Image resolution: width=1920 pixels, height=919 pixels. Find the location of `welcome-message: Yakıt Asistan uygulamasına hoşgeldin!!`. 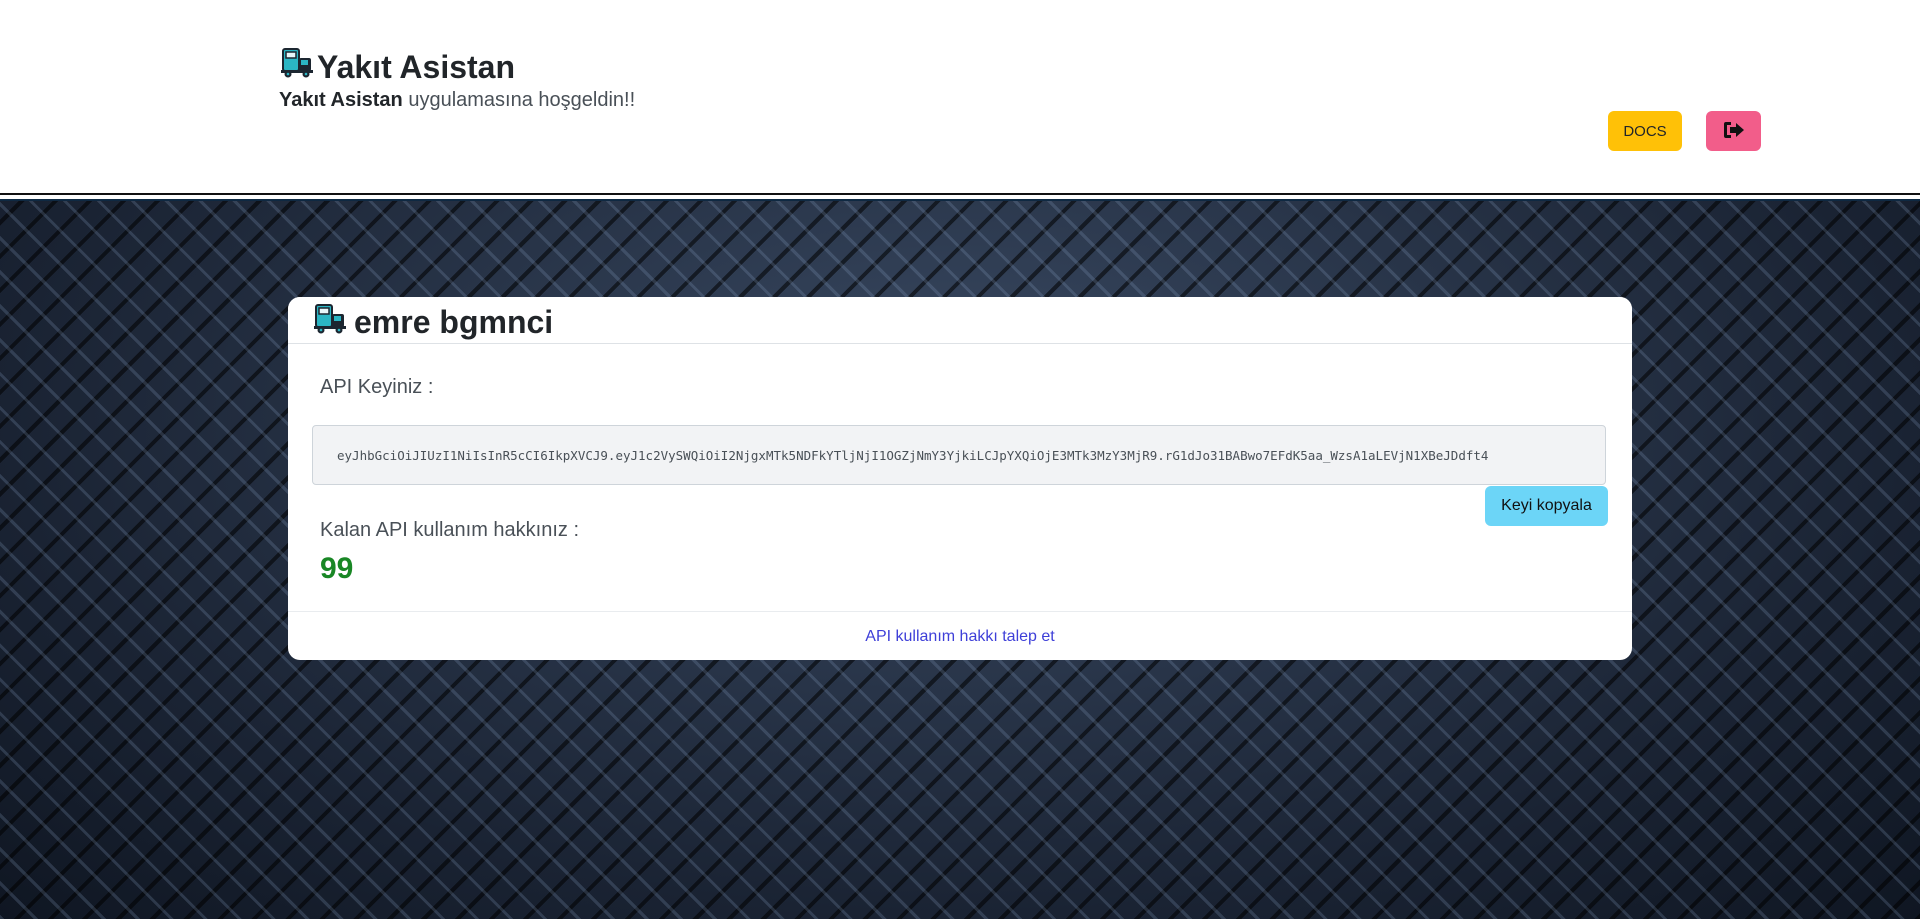

welcome-message: Yakıt Asistan uygulamasına hoşgeldin!! is located at coordinates (457, 100).